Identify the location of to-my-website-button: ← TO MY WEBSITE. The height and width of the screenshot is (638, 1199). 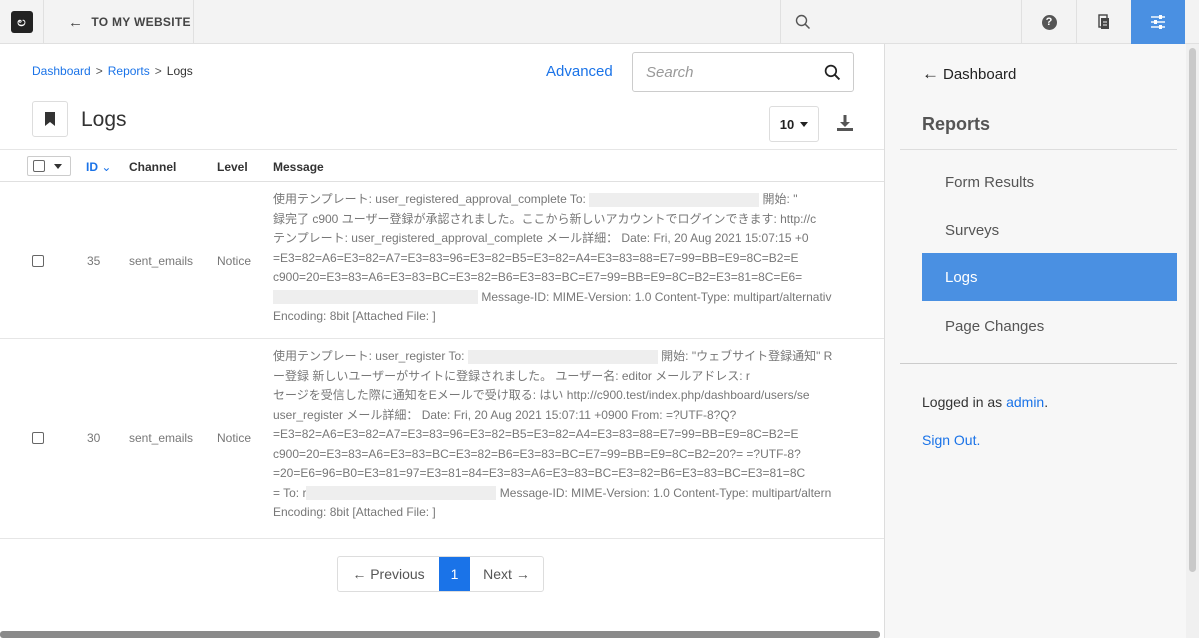
(119, 22).